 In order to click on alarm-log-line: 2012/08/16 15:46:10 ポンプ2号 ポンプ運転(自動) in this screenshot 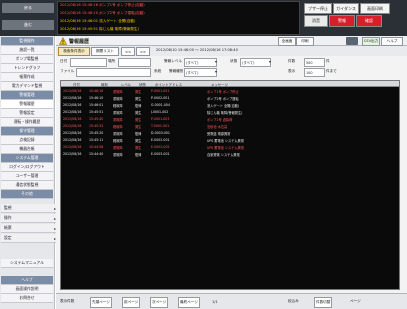, I will do `click(102, 13)`.